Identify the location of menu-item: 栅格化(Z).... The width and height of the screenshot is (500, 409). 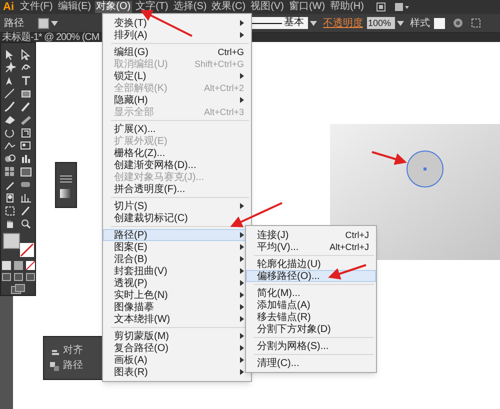
(177, 153).